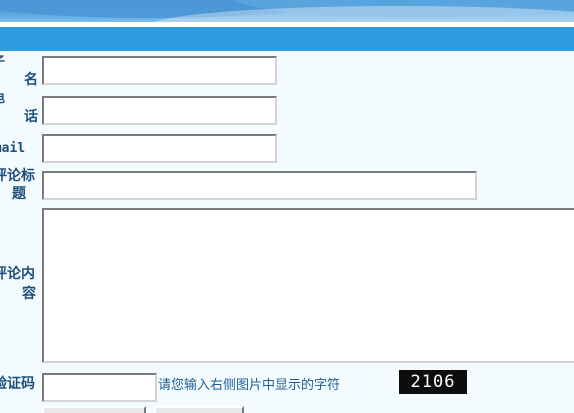  I want to click on name-label: 名, so click(31, 80).